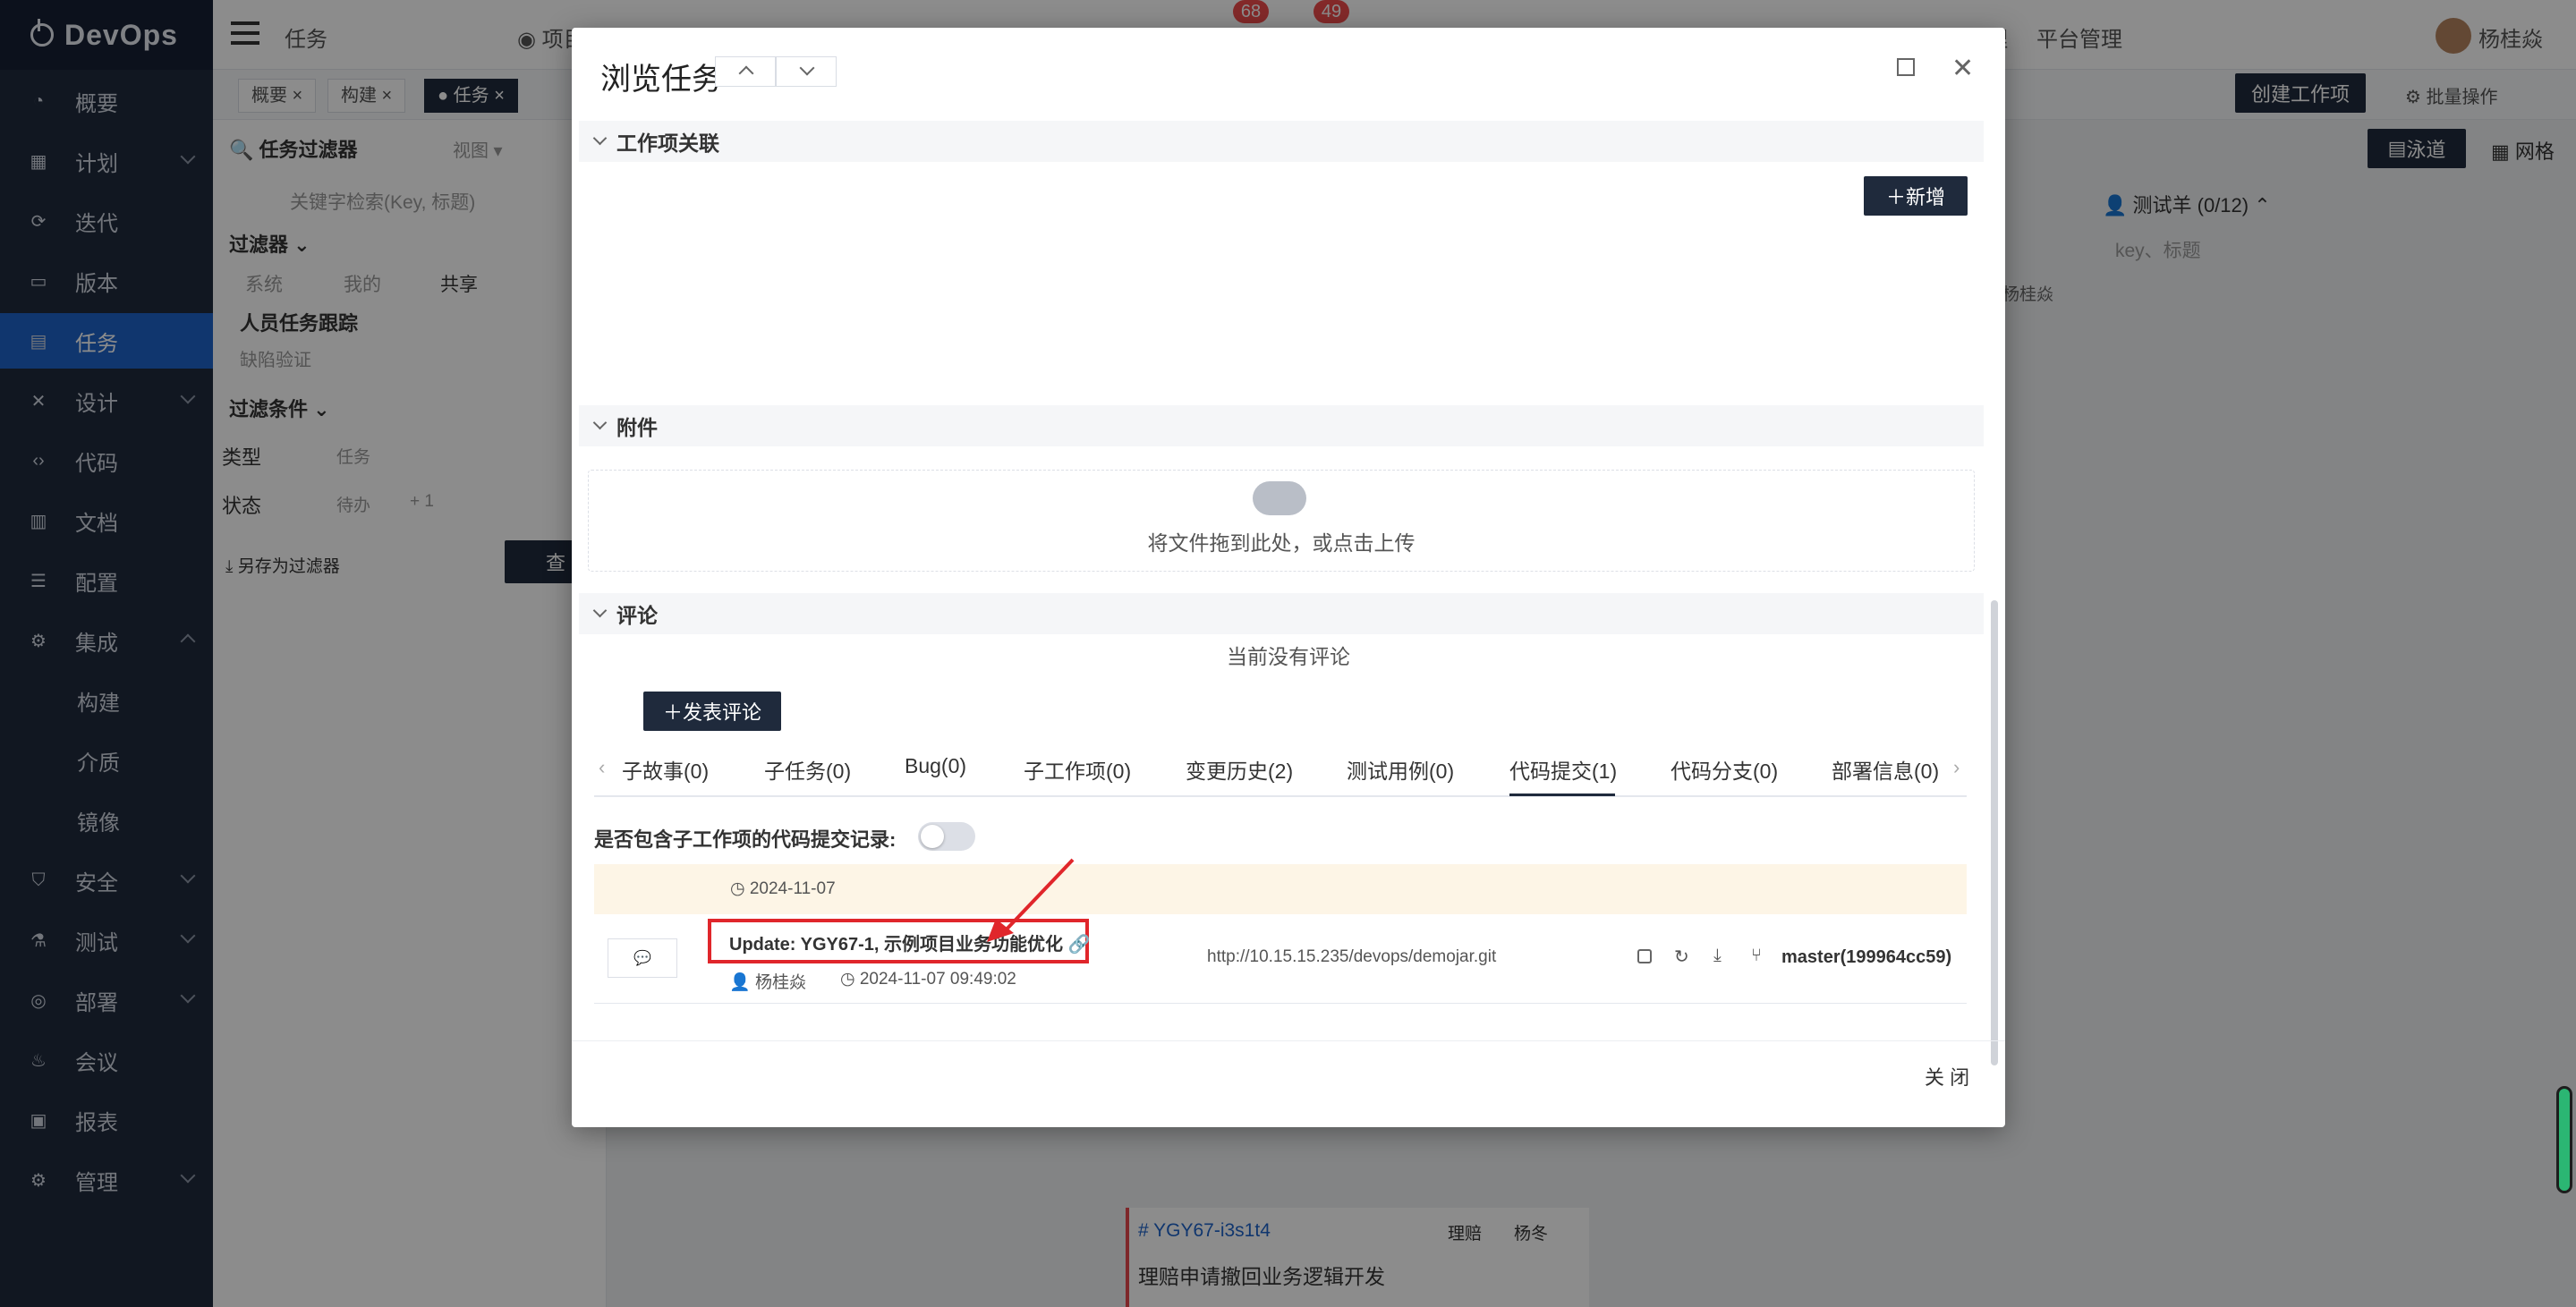 The width and height of the screenshot is (2576, 1307). What do you see at coordinates (1956, 767) in the screenshot?
I see `tabs-scroll-right-icon: ›` at bounding box center [1956, 767].